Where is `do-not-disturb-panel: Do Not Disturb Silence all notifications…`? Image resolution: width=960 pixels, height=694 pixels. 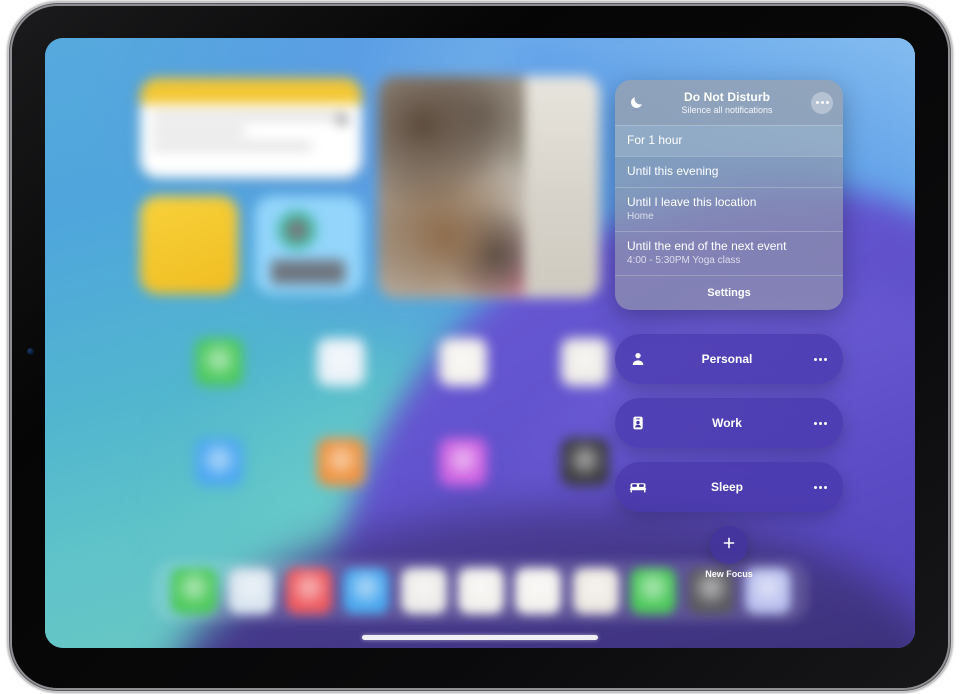 do-not-disturb-panel: Do Not Disturb Silence all notifications… is located at coordinates (729, 195).